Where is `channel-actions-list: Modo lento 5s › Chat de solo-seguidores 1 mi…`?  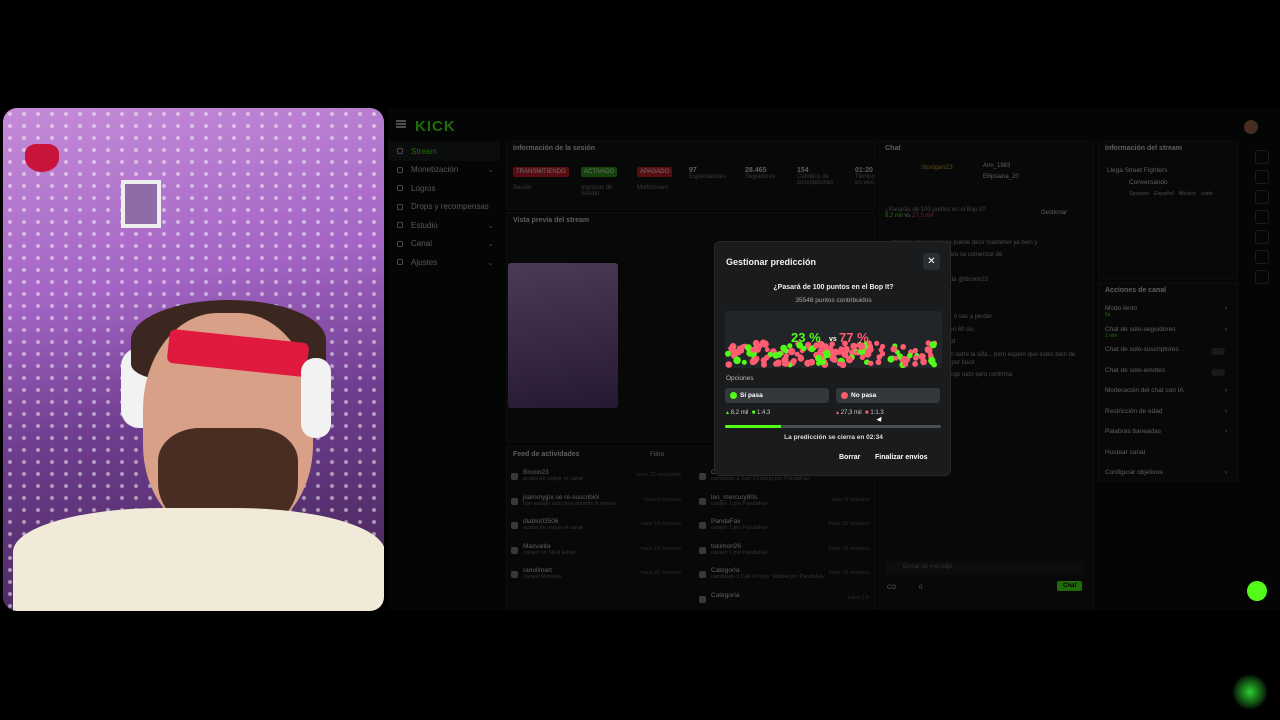 channel-actions-list: Modo lento 5s › Chat de solo-seguidores 1 mi… is located at coordinates (1169, 397).